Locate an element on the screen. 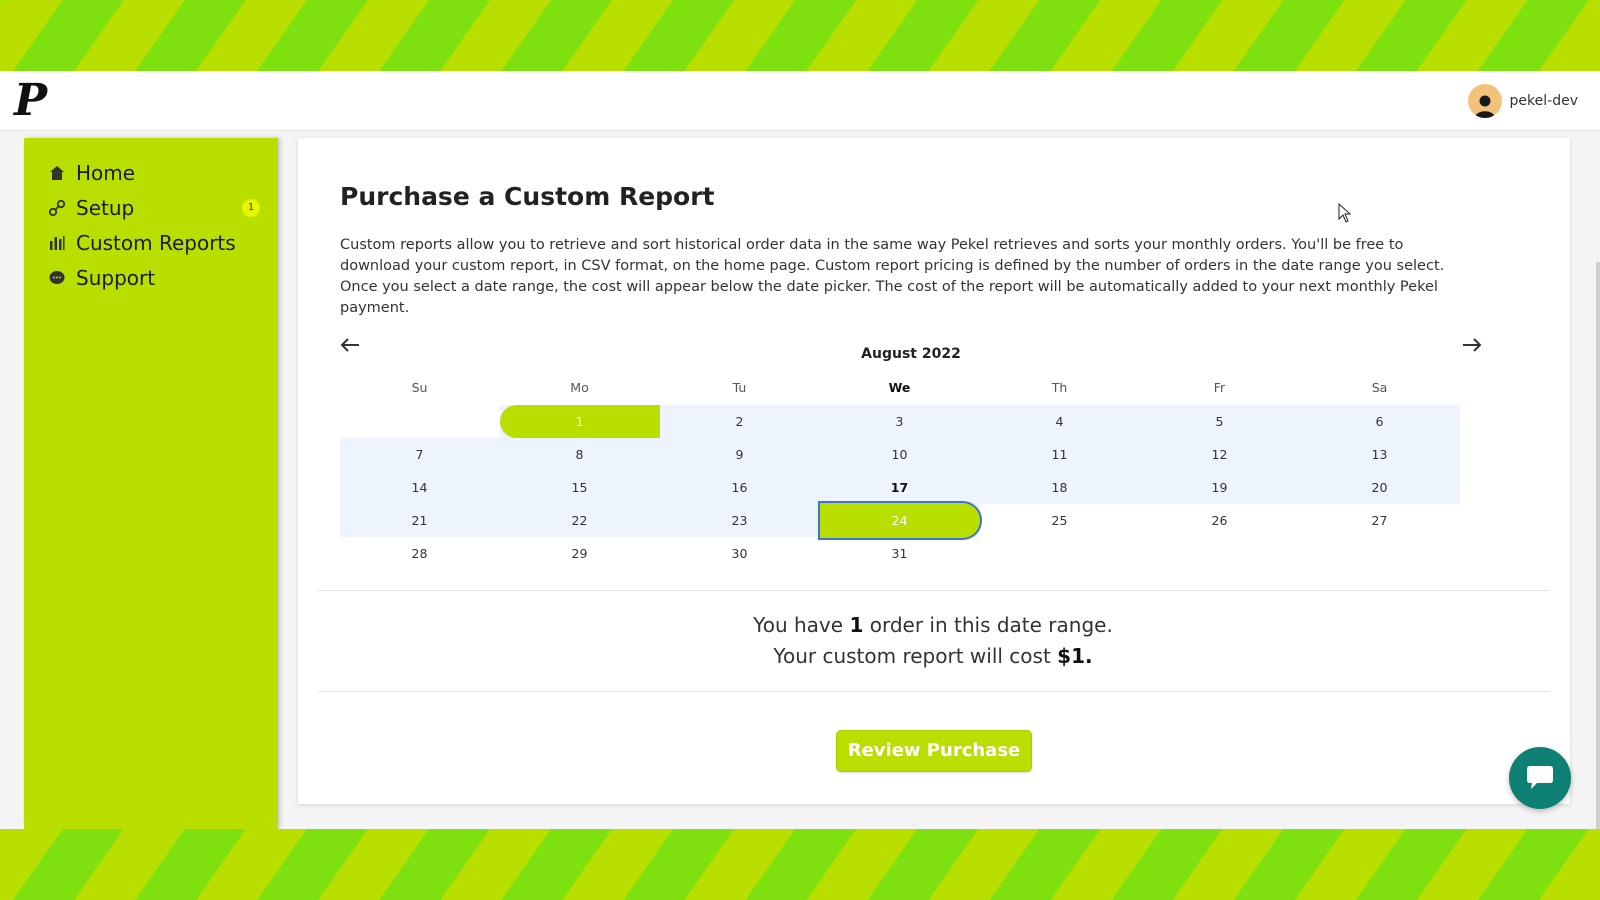 Image resolution: width=1600 pixels, height=900 pixels. scrollbar is located at coordinates (1598, 557).